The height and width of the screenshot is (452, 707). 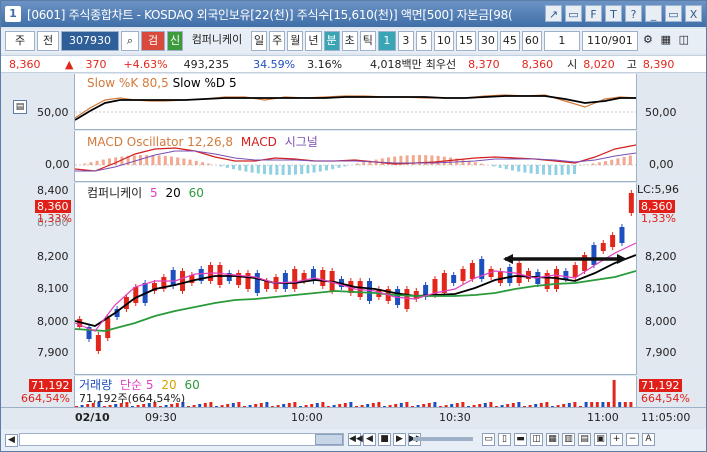 What do you see at coordinates (192, 385) in the screenshot?
I see `volume-ma60: 60` at bounding box center [192, 385].